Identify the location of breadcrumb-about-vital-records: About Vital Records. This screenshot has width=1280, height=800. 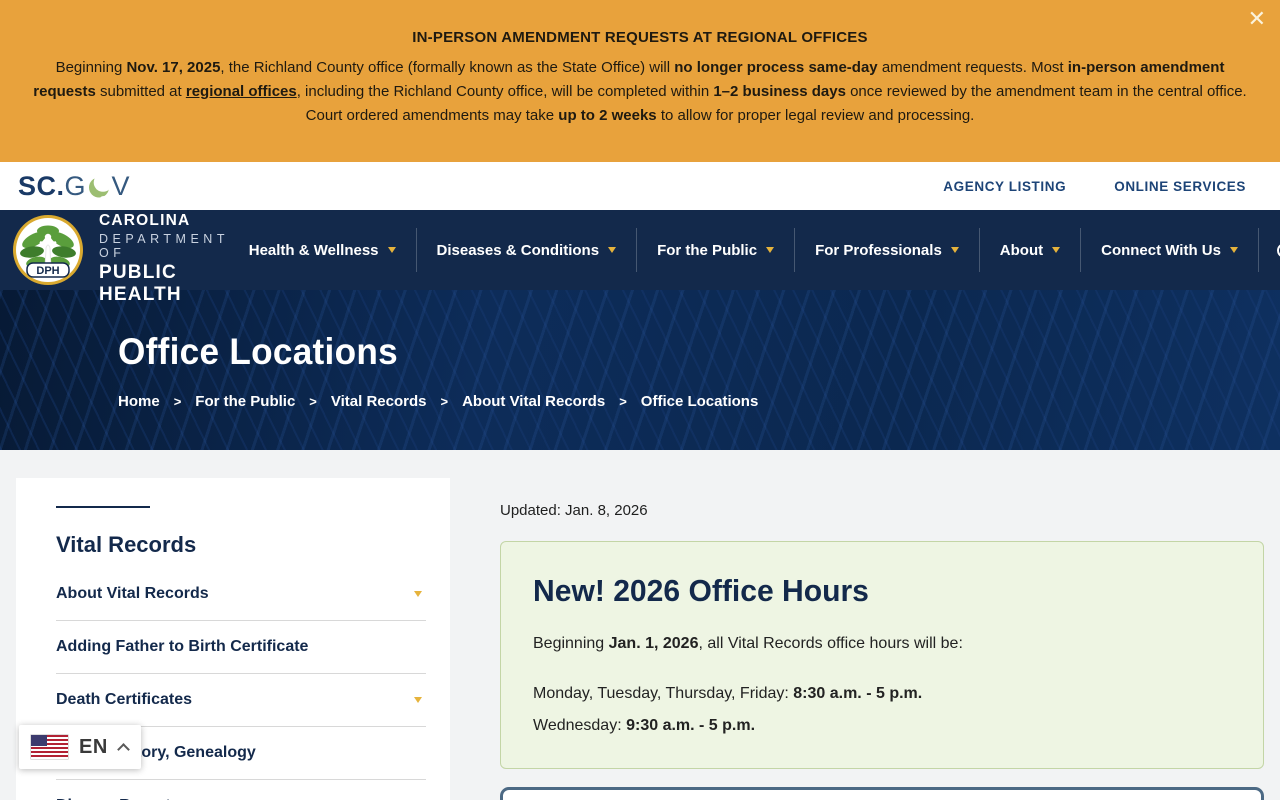
(533, 401).